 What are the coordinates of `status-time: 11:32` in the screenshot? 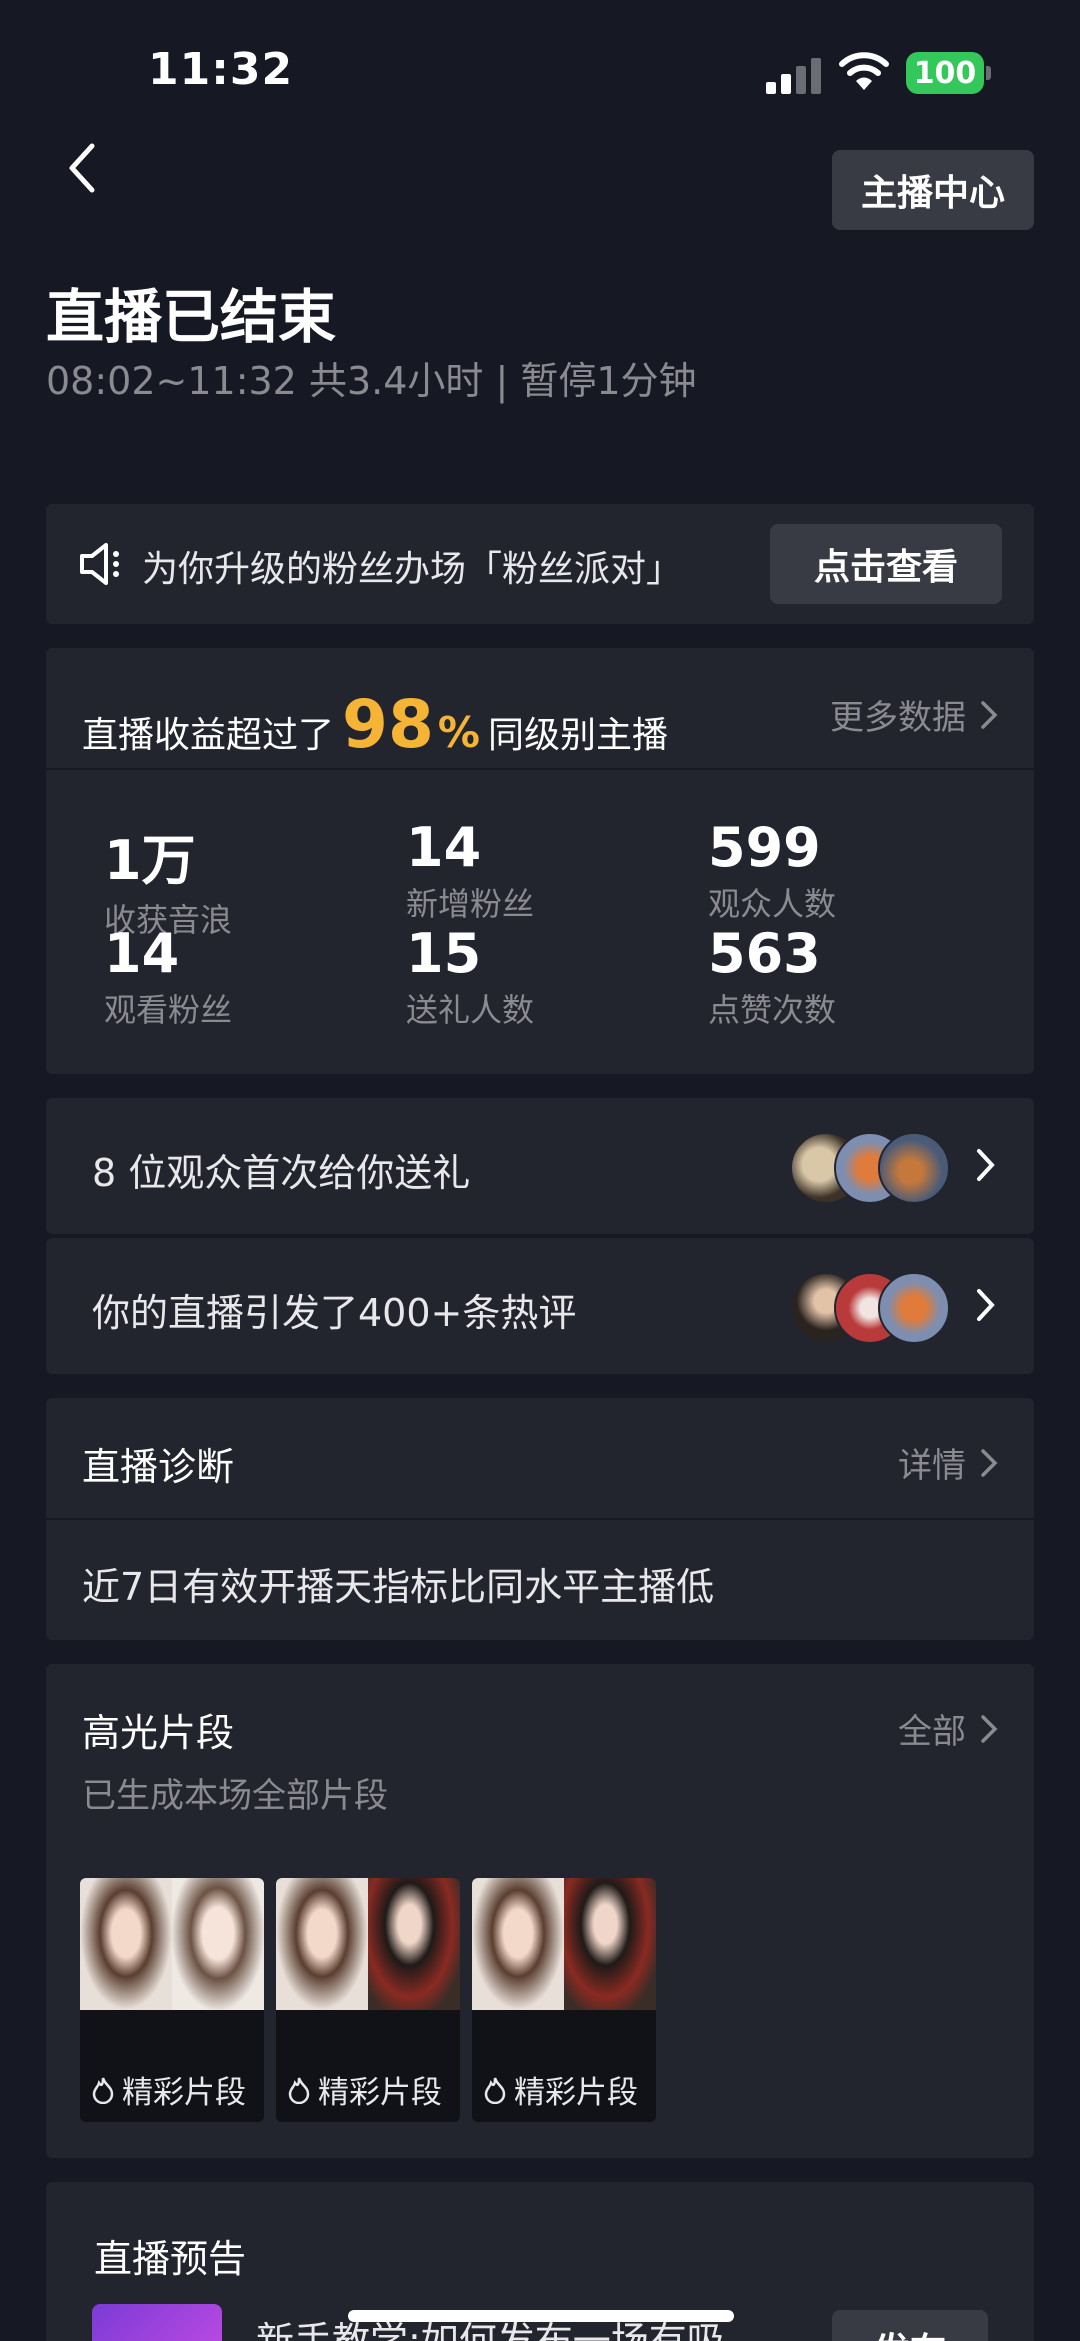 It's located at (221, 69).